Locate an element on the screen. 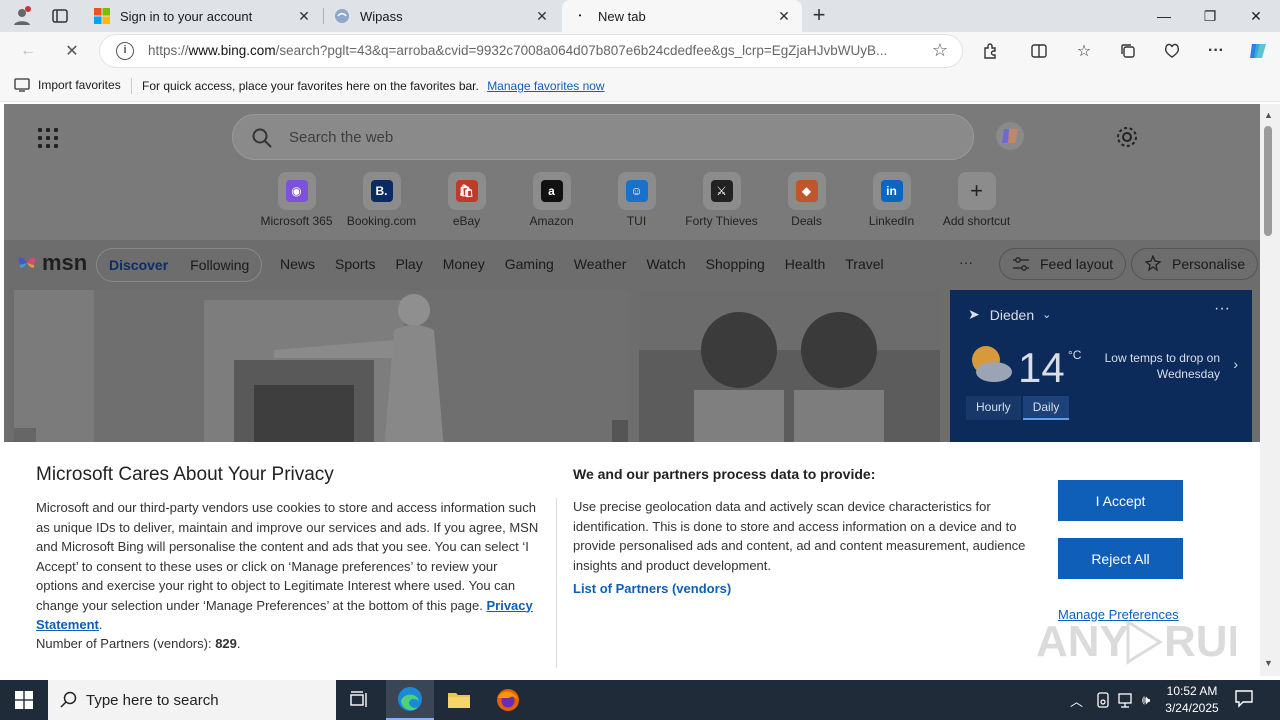  split-screen-button is located at coordinates (1039, 51).